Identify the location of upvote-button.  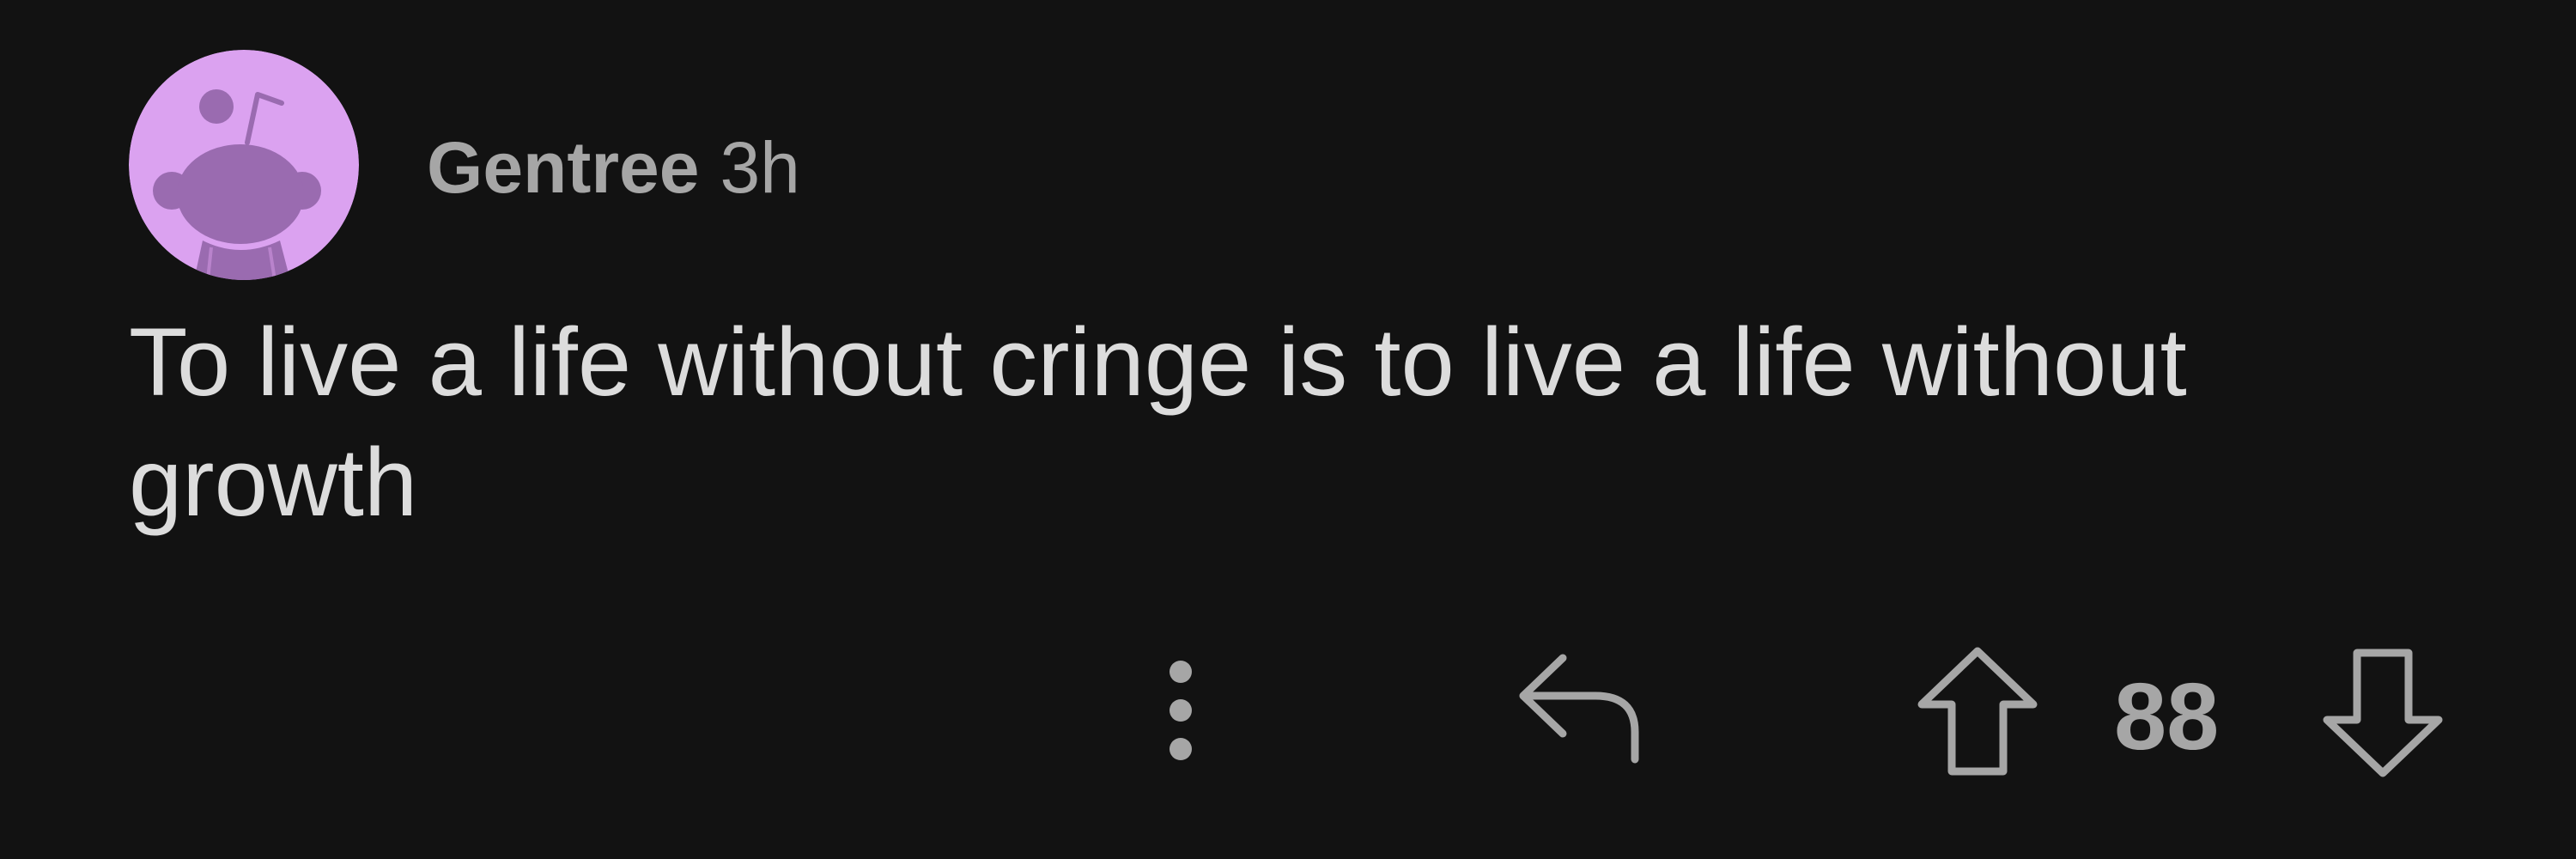
(1977, 712).